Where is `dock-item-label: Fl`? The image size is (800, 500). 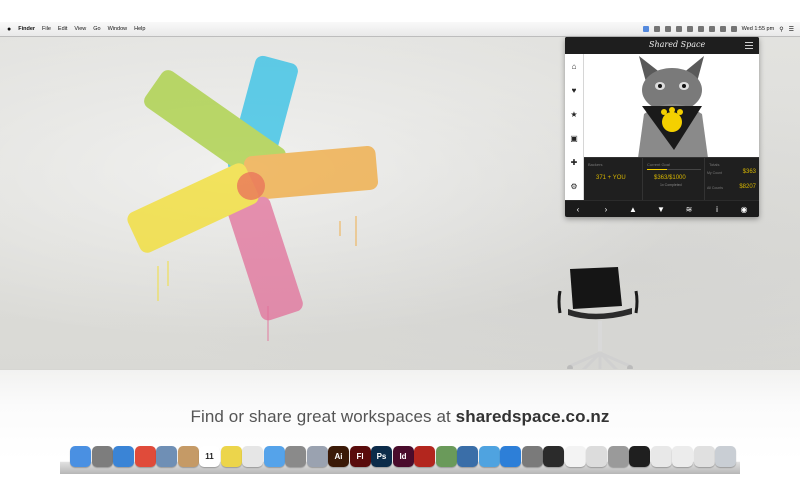 dock-item-label: Fl is located at coordinates (360, 456).